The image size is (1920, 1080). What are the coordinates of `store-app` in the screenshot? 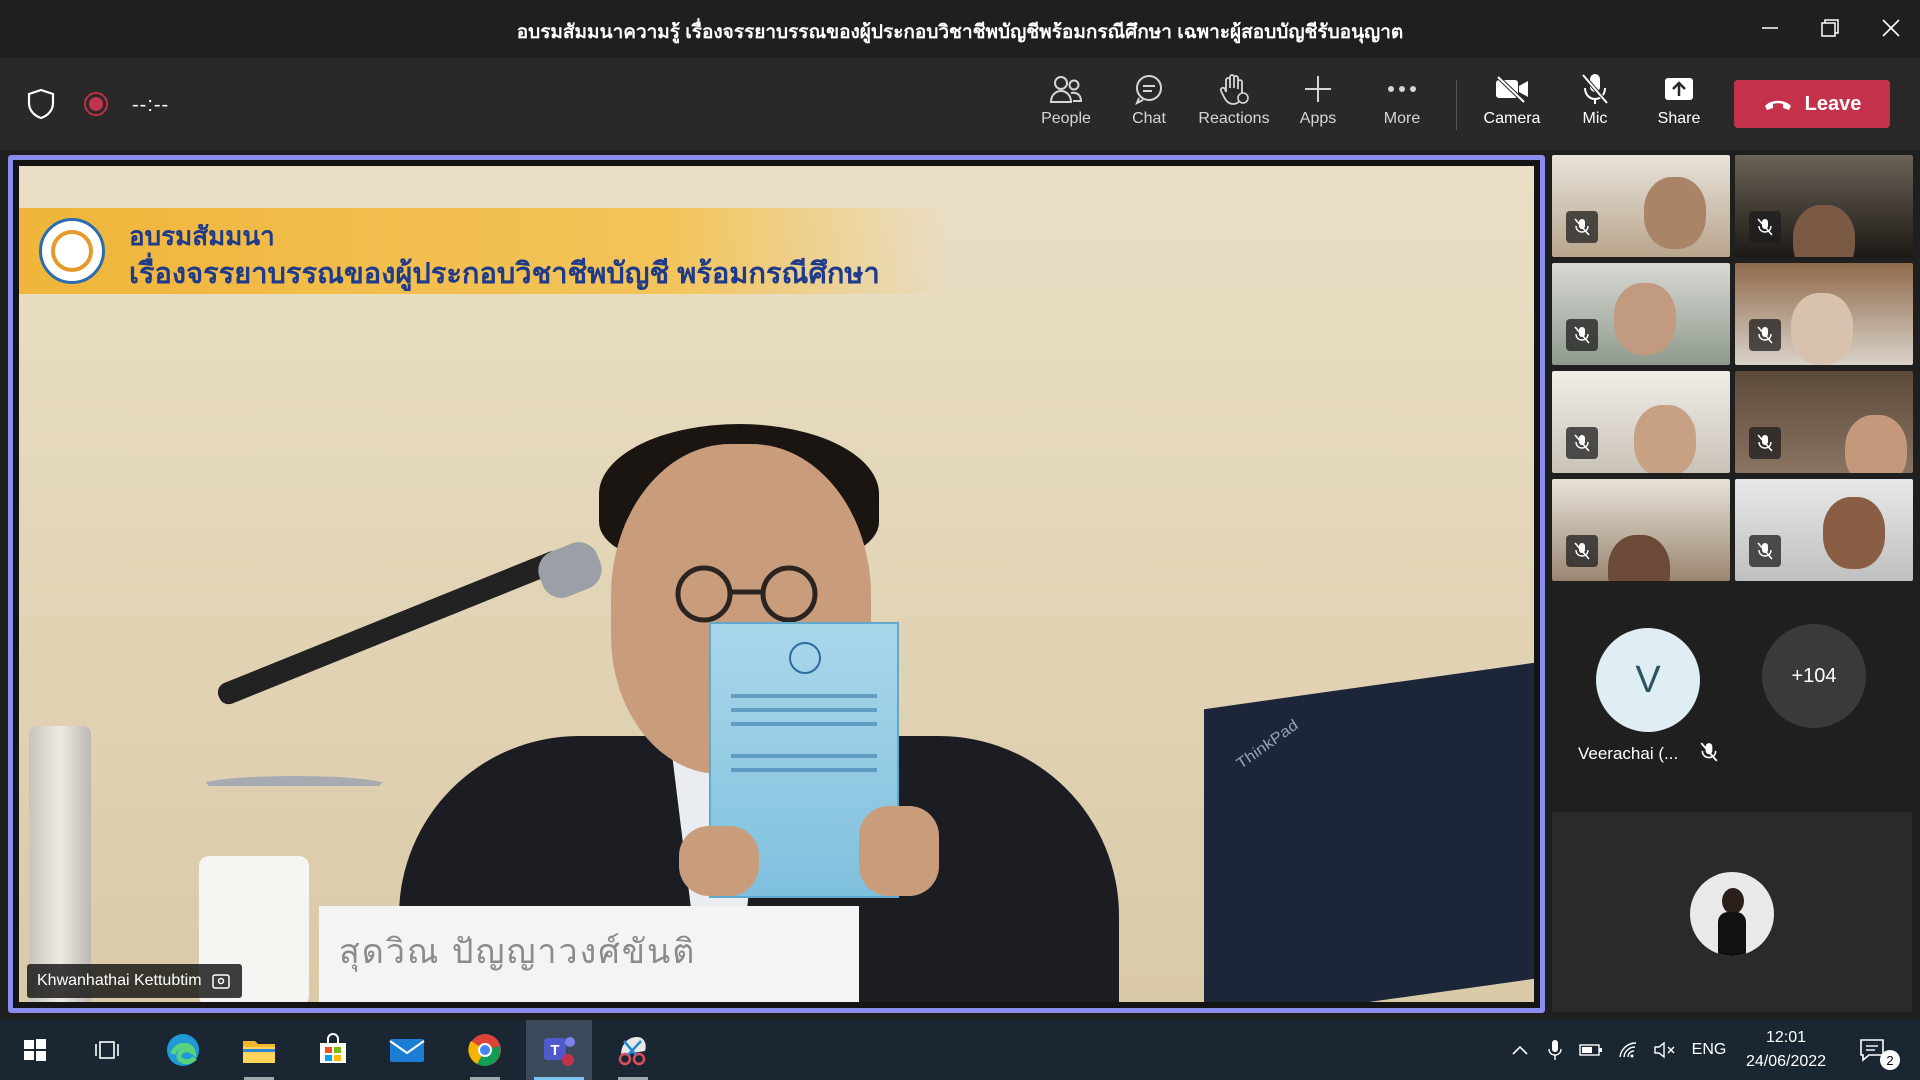 It's located at (333, 1050).